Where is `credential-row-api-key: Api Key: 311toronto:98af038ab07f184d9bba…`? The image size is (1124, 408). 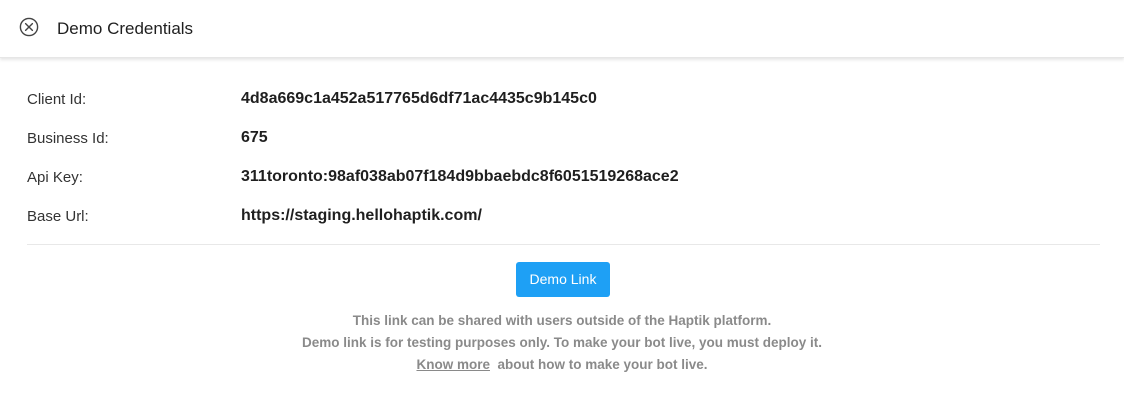
credential-row-api-key: Api Key: 311toronto:98af038ab07f184d9bba… is located at coordinates (563, 184).